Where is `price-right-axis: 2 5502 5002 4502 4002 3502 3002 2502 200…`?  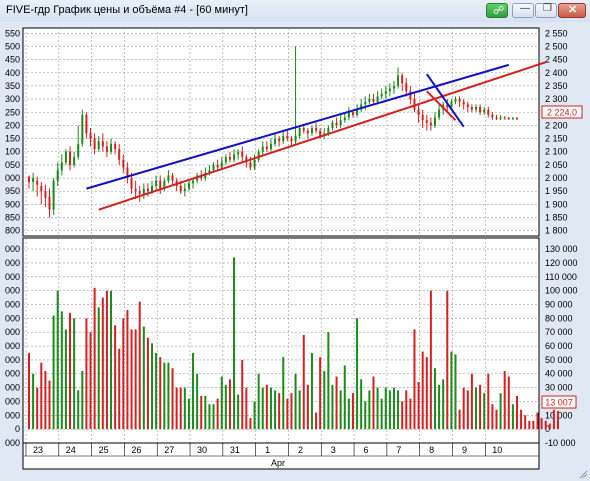 price-right-axis: 2 5502 5002 4502 4002 3502 3002 2502 200… is located at coordinates (556, 131).